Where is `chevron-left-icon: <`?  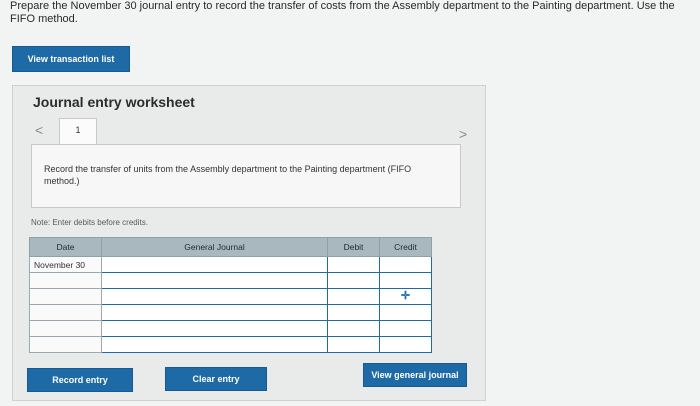
chevron-left-icon: < is located at coordinates (39, 130).